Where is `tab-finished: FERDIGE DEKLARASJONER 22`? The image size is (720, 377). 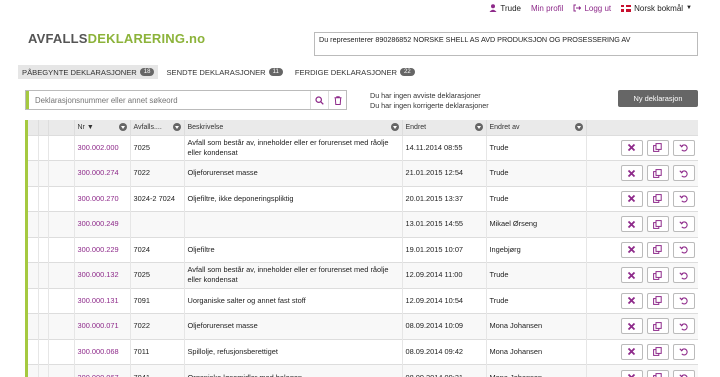 tab-finished: FERDIGE DEKLARASJONER 22 is located at coordinates (355, 72).